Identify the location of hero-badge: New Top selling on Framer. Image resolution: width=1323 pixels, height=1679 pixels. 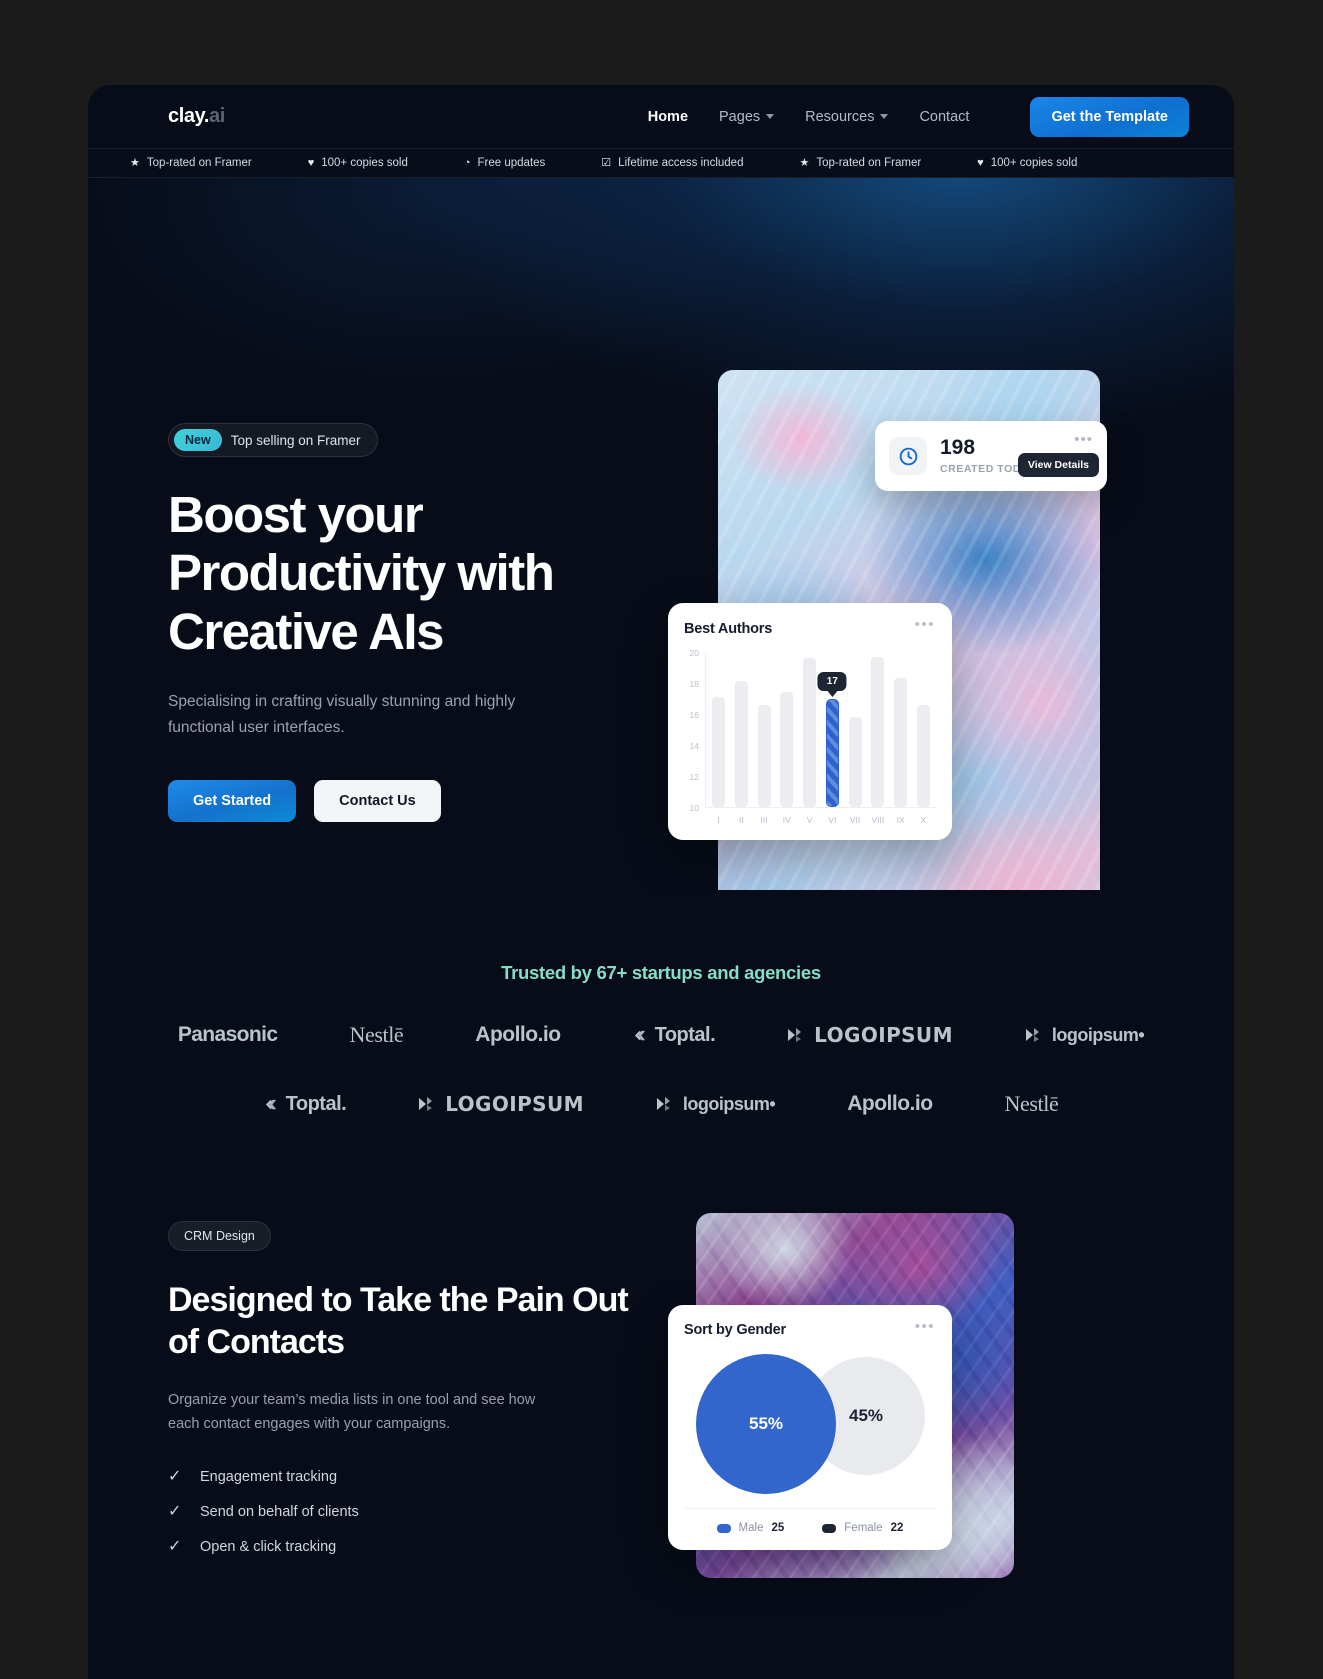
(273, 440).